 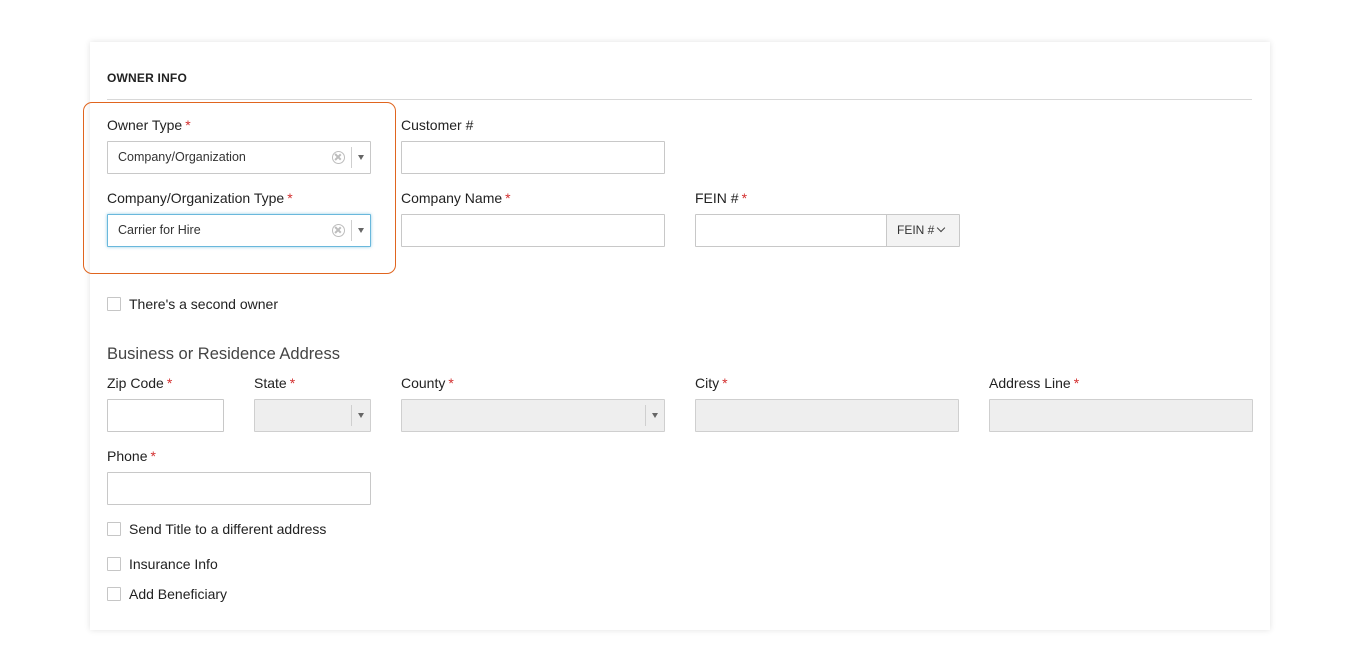 What do you see at coordinates (173, 564) in the screenshot?
I see `insurance-label: Insurance Info` at bounding box center [173, 564].